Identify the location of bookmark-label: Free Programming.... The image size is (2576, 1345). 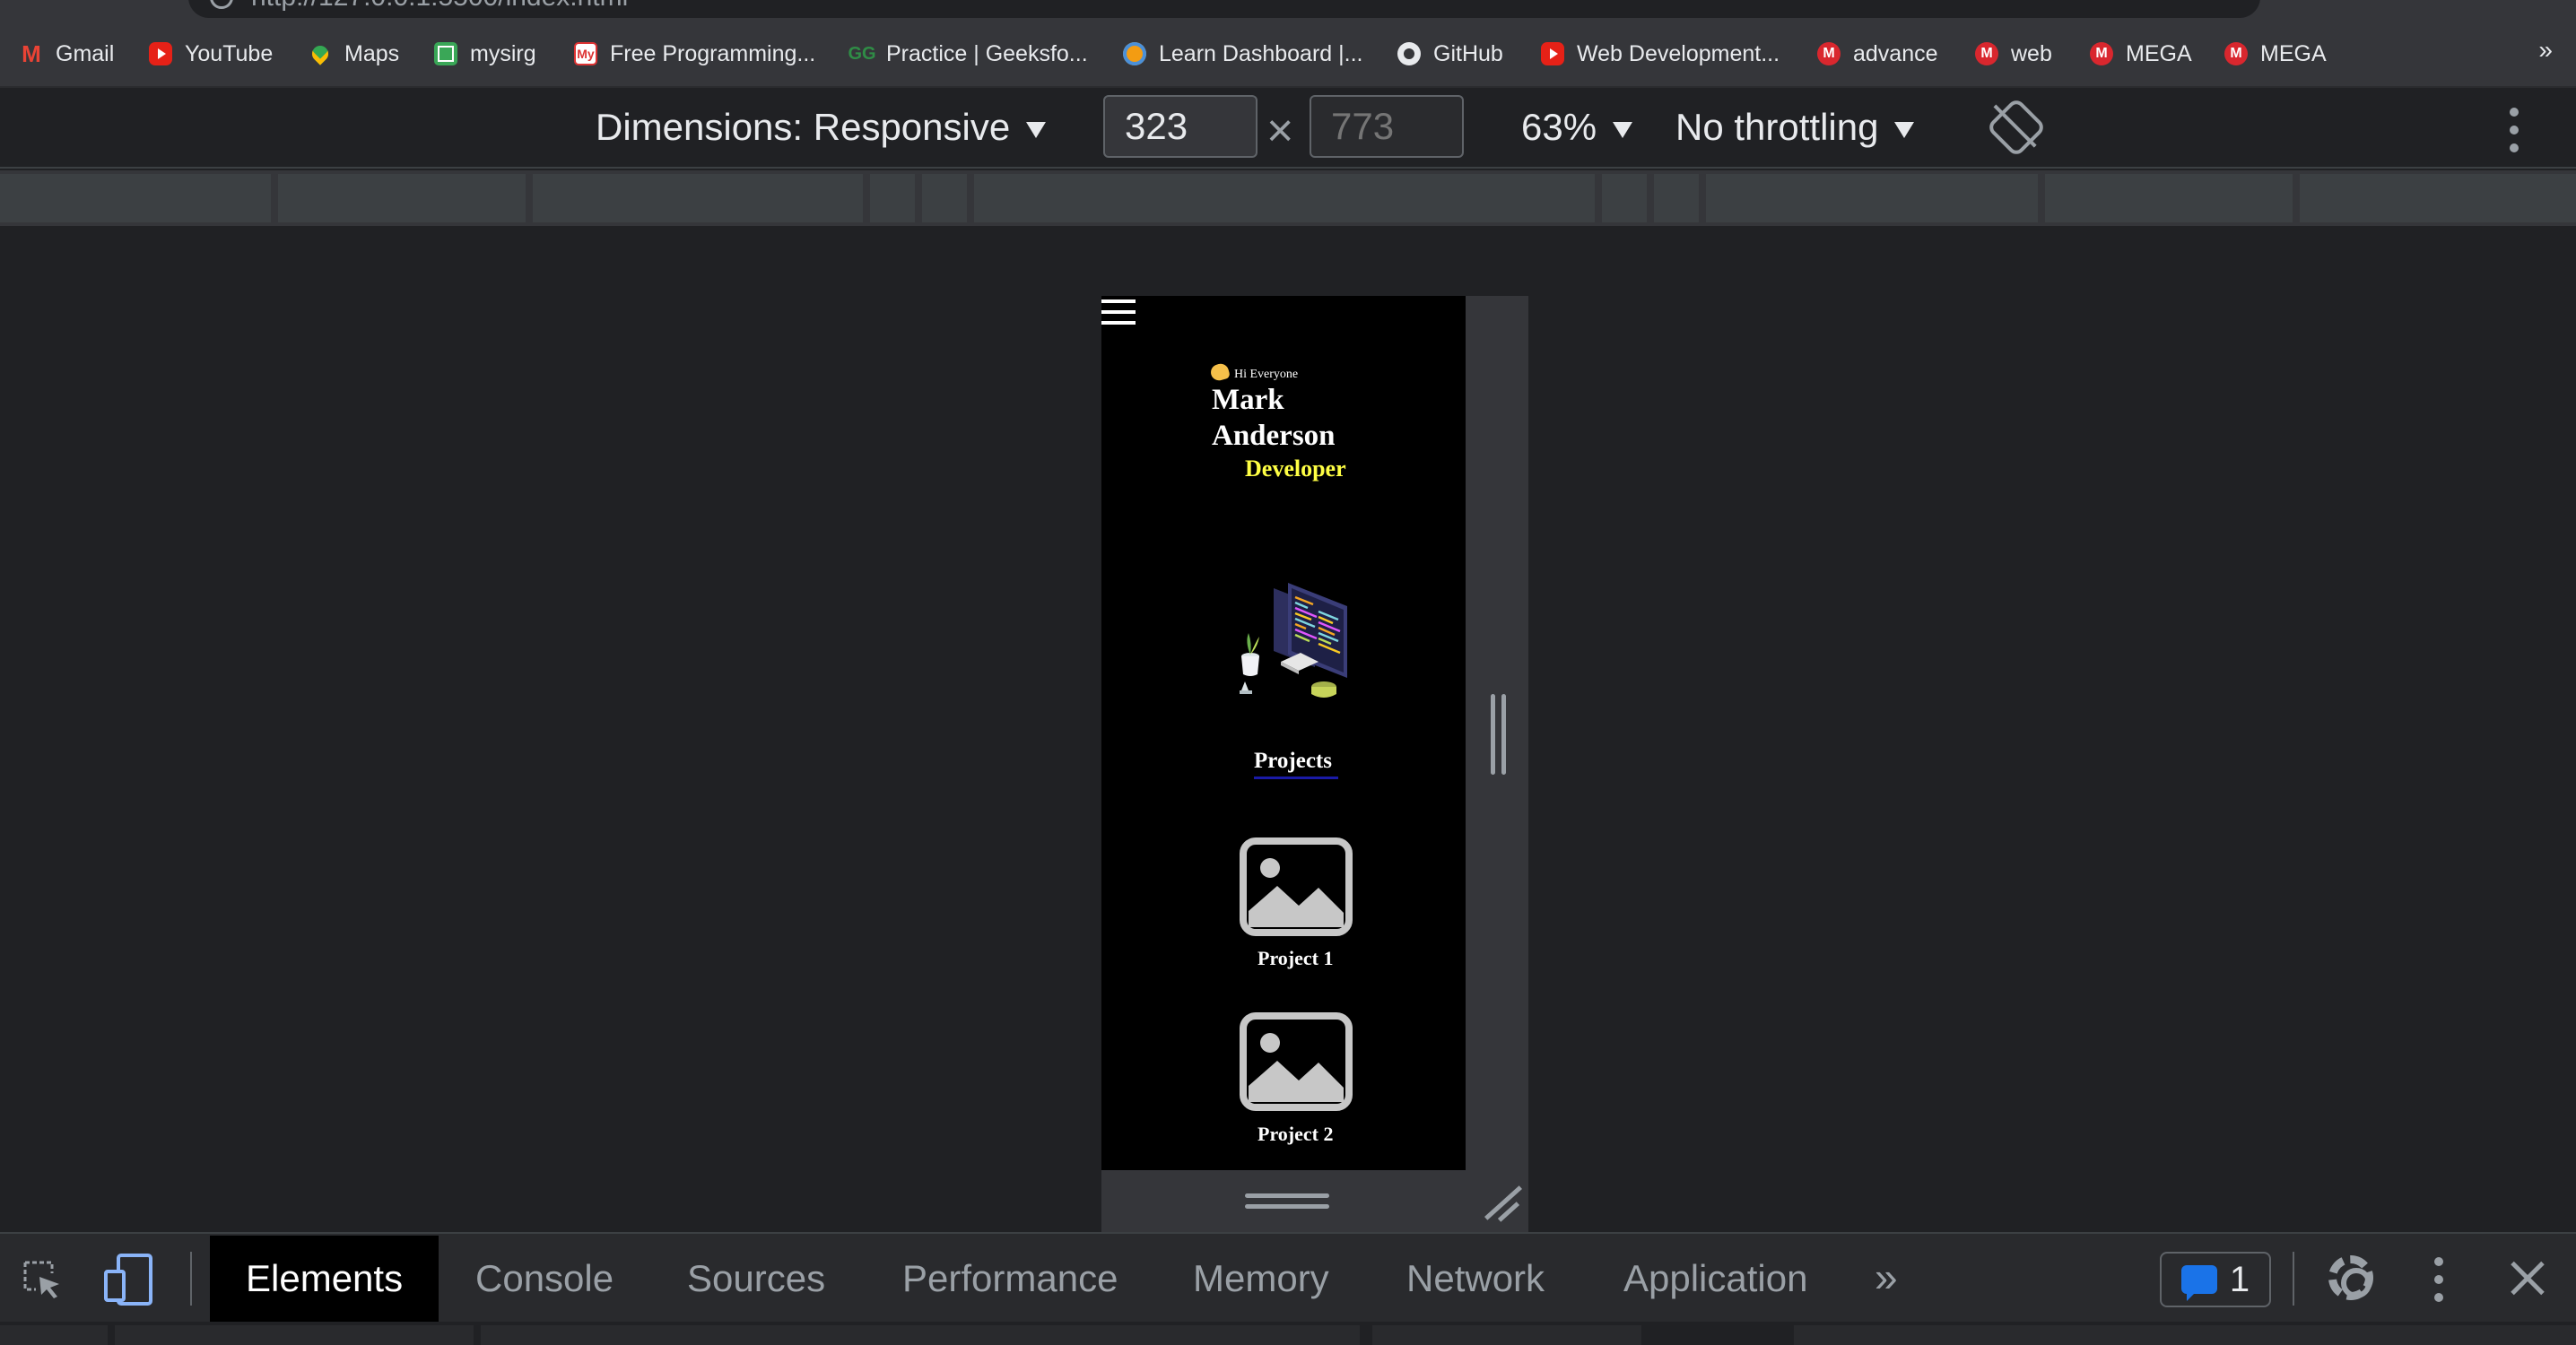
(713, 53).